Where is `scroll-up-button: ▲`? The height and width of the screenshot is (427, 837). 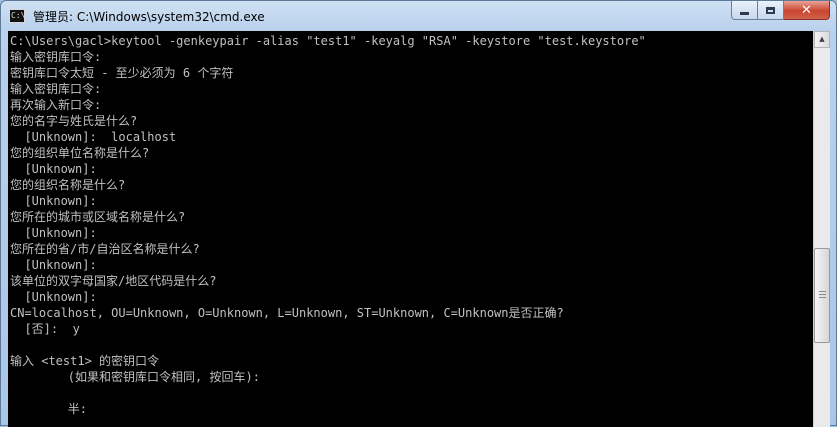
scroll-up-button: ▲ is located at coordinates (822, 39).